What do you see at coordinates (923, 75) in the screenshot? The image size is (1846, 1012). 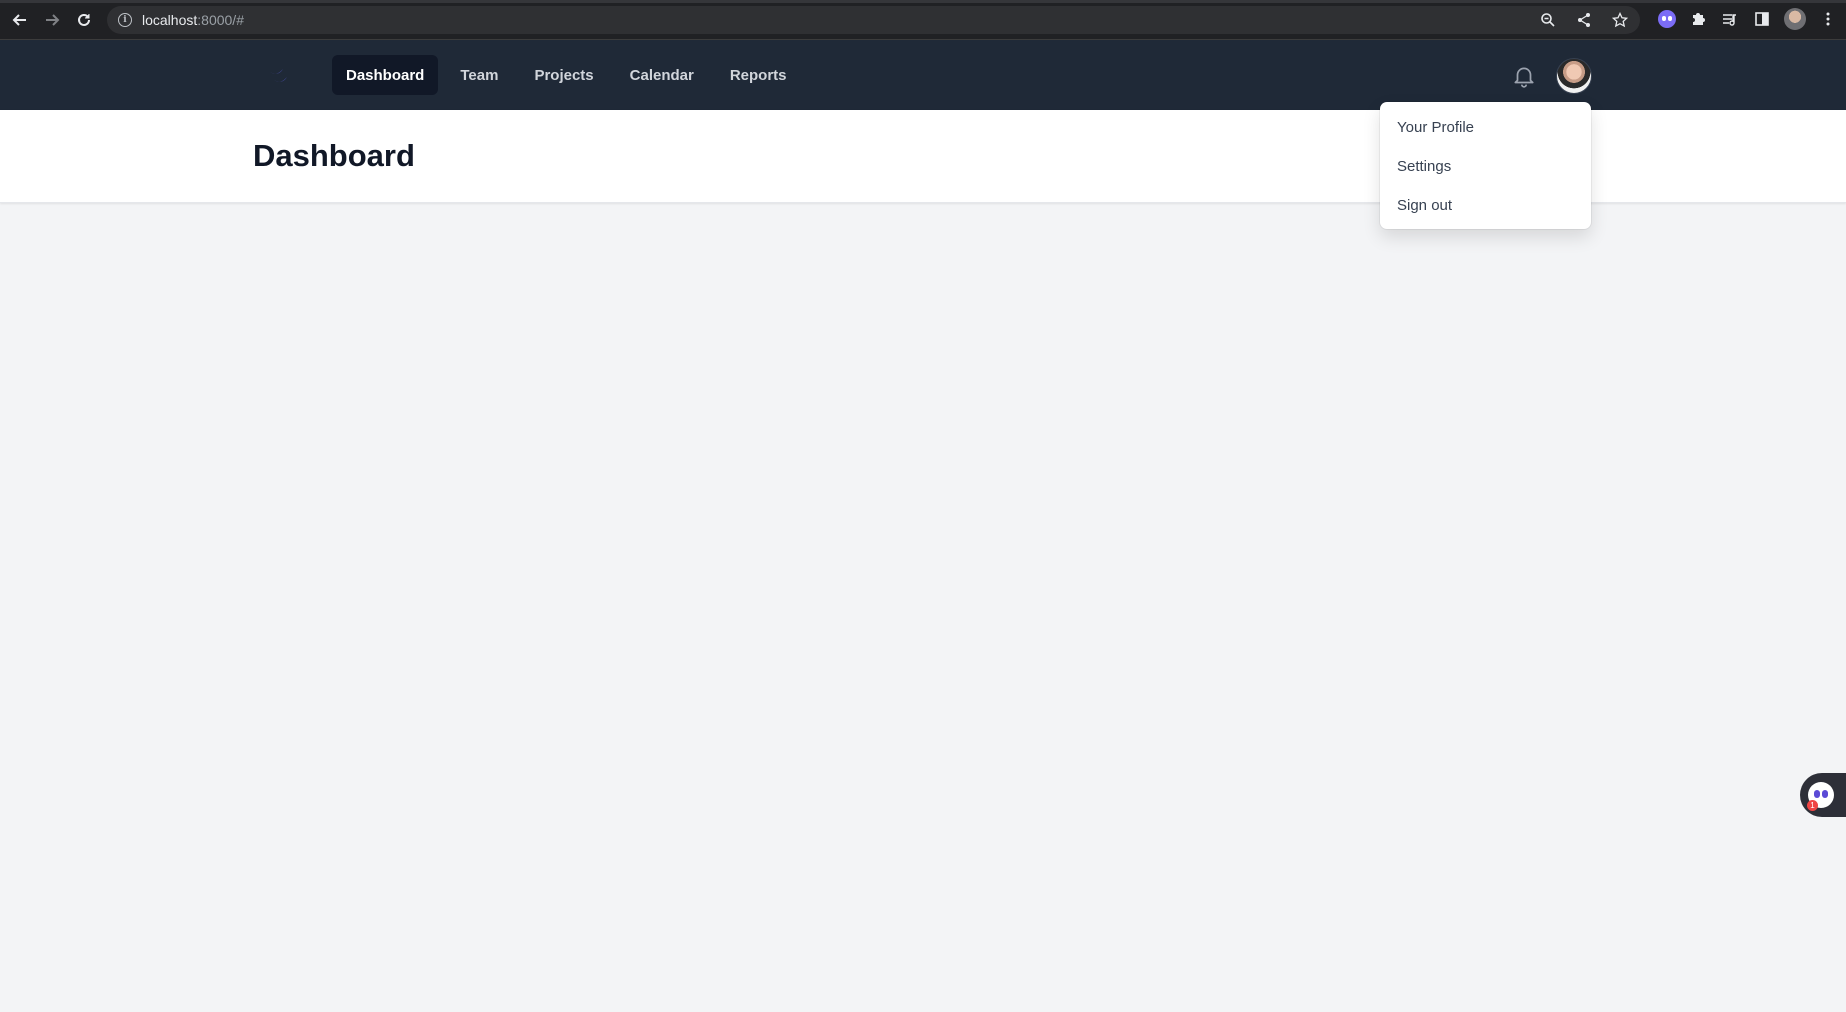 I see `app-navbar: Dashboard Team Projects Calendar Reports` at bounding box center [923, 75].